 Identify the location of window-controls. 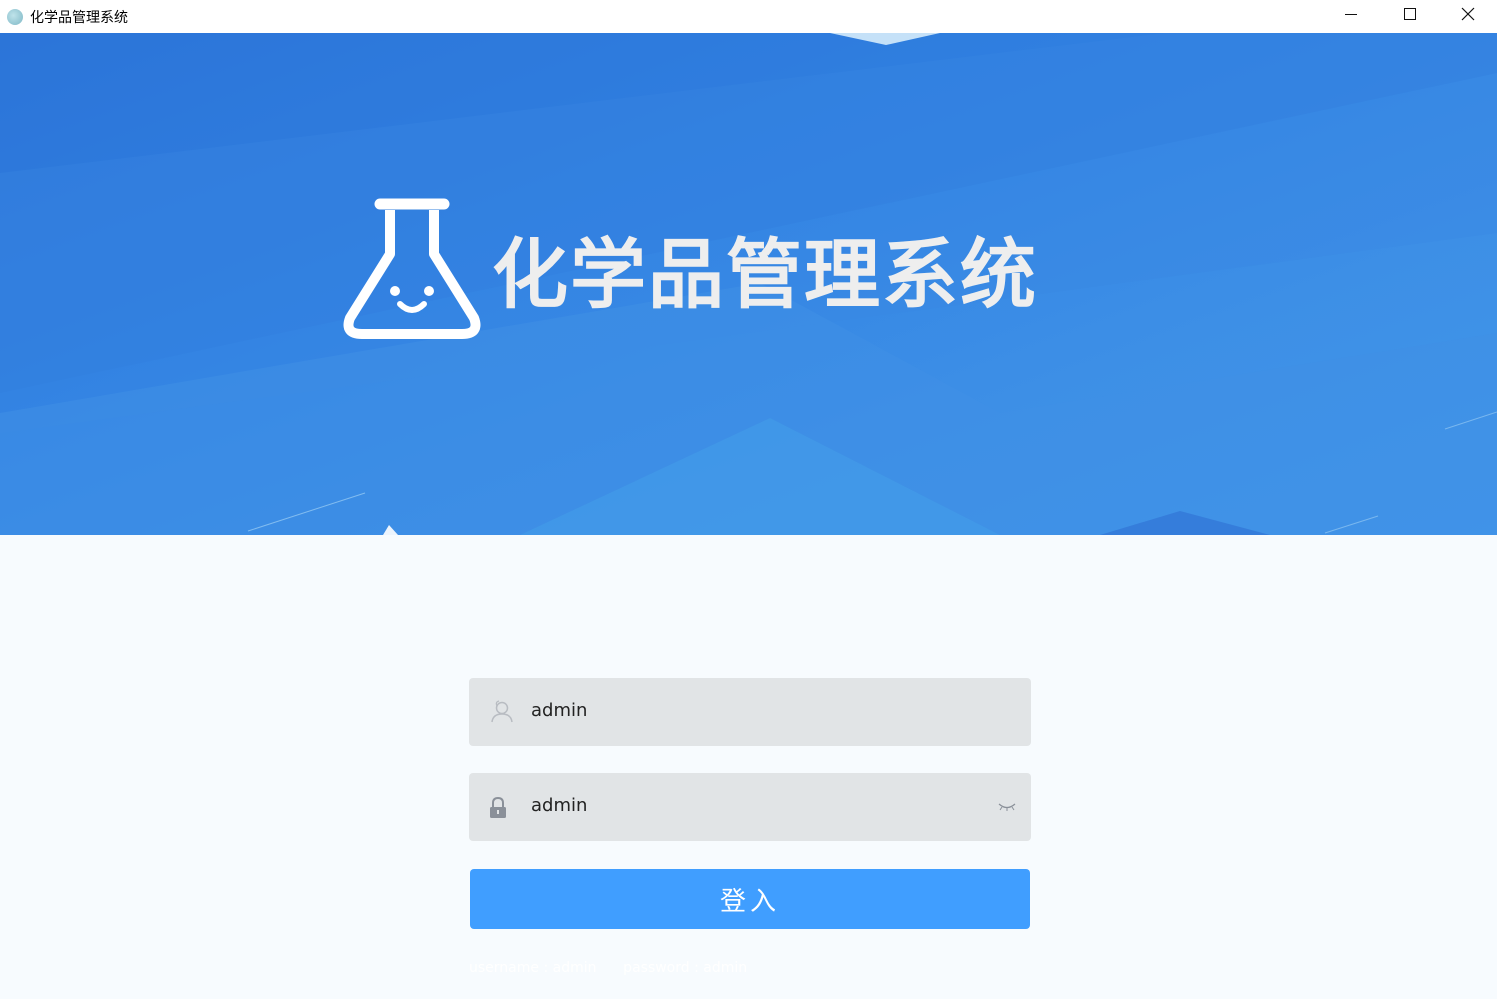
(1410, 16).